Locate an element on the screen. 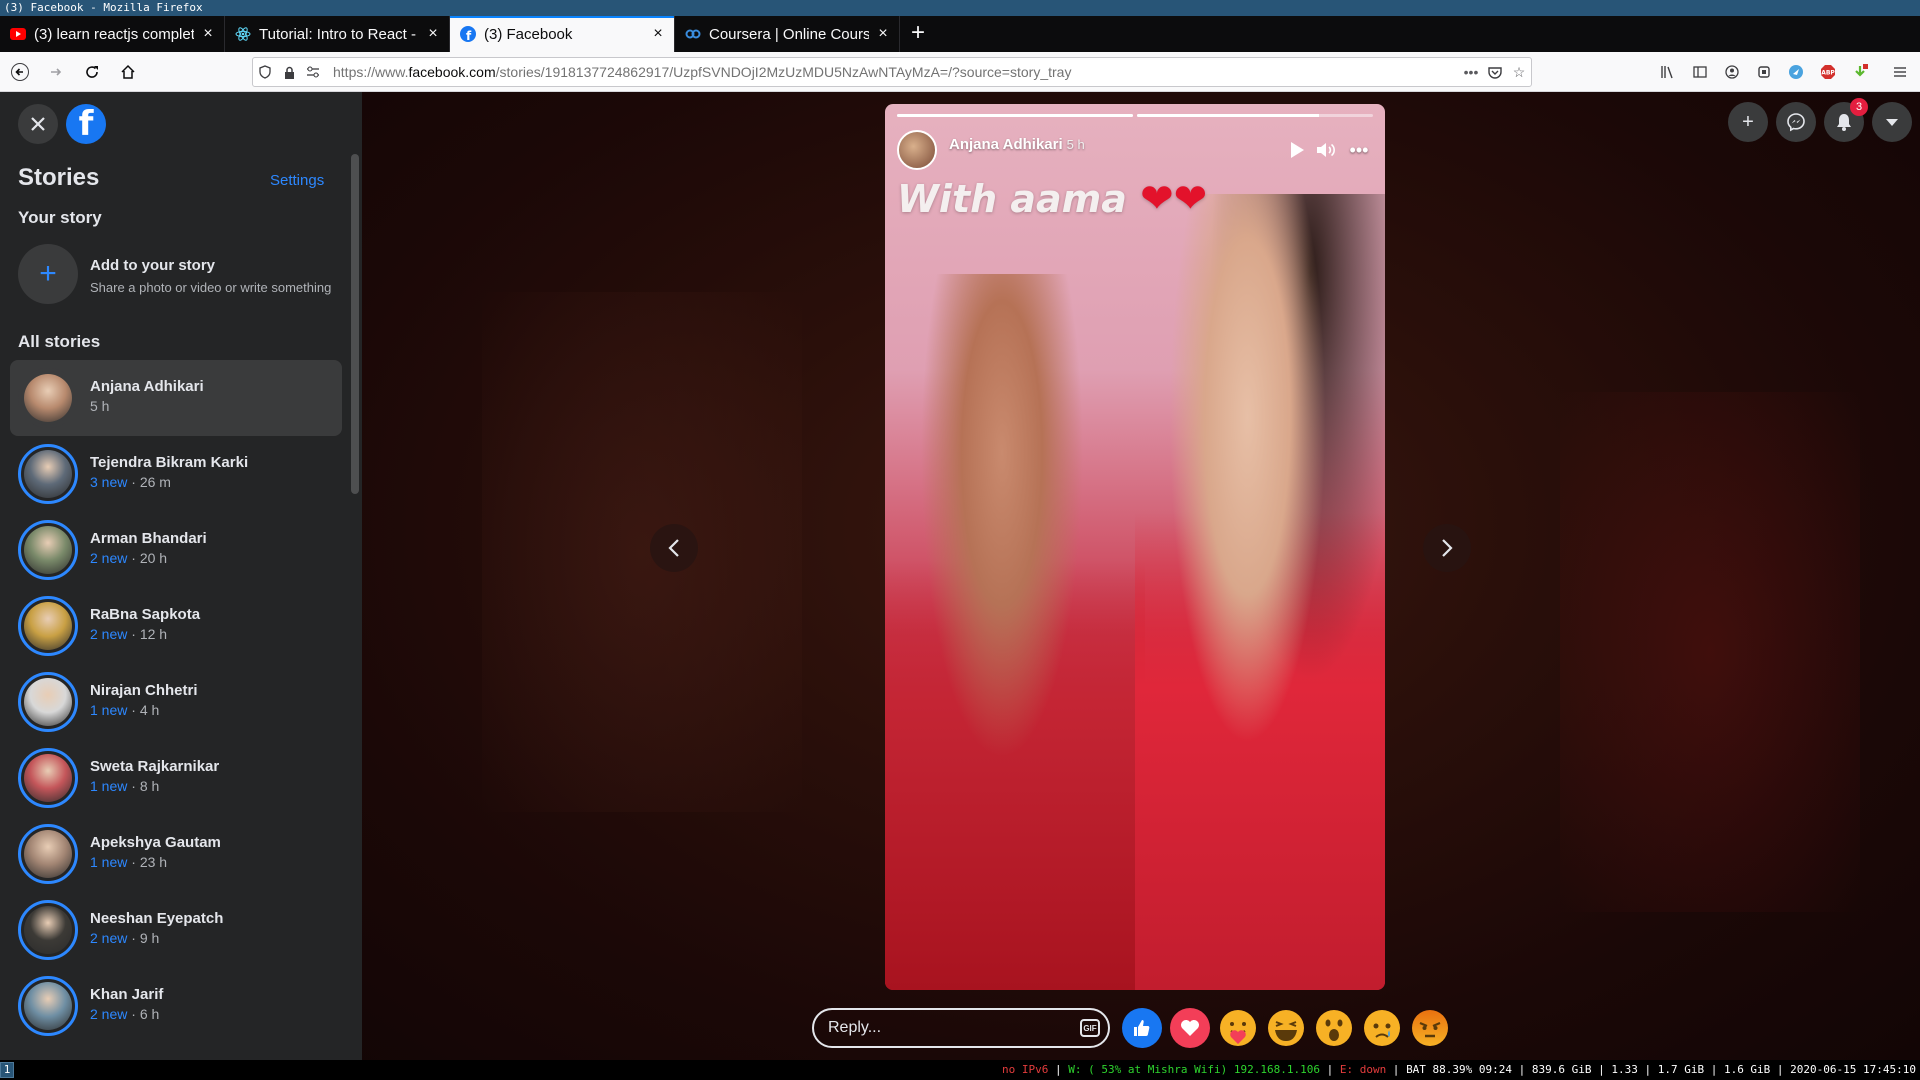 The height and width of the screenshot is (1080, 1920). close-stories-button is located at coordinates (38, 124).